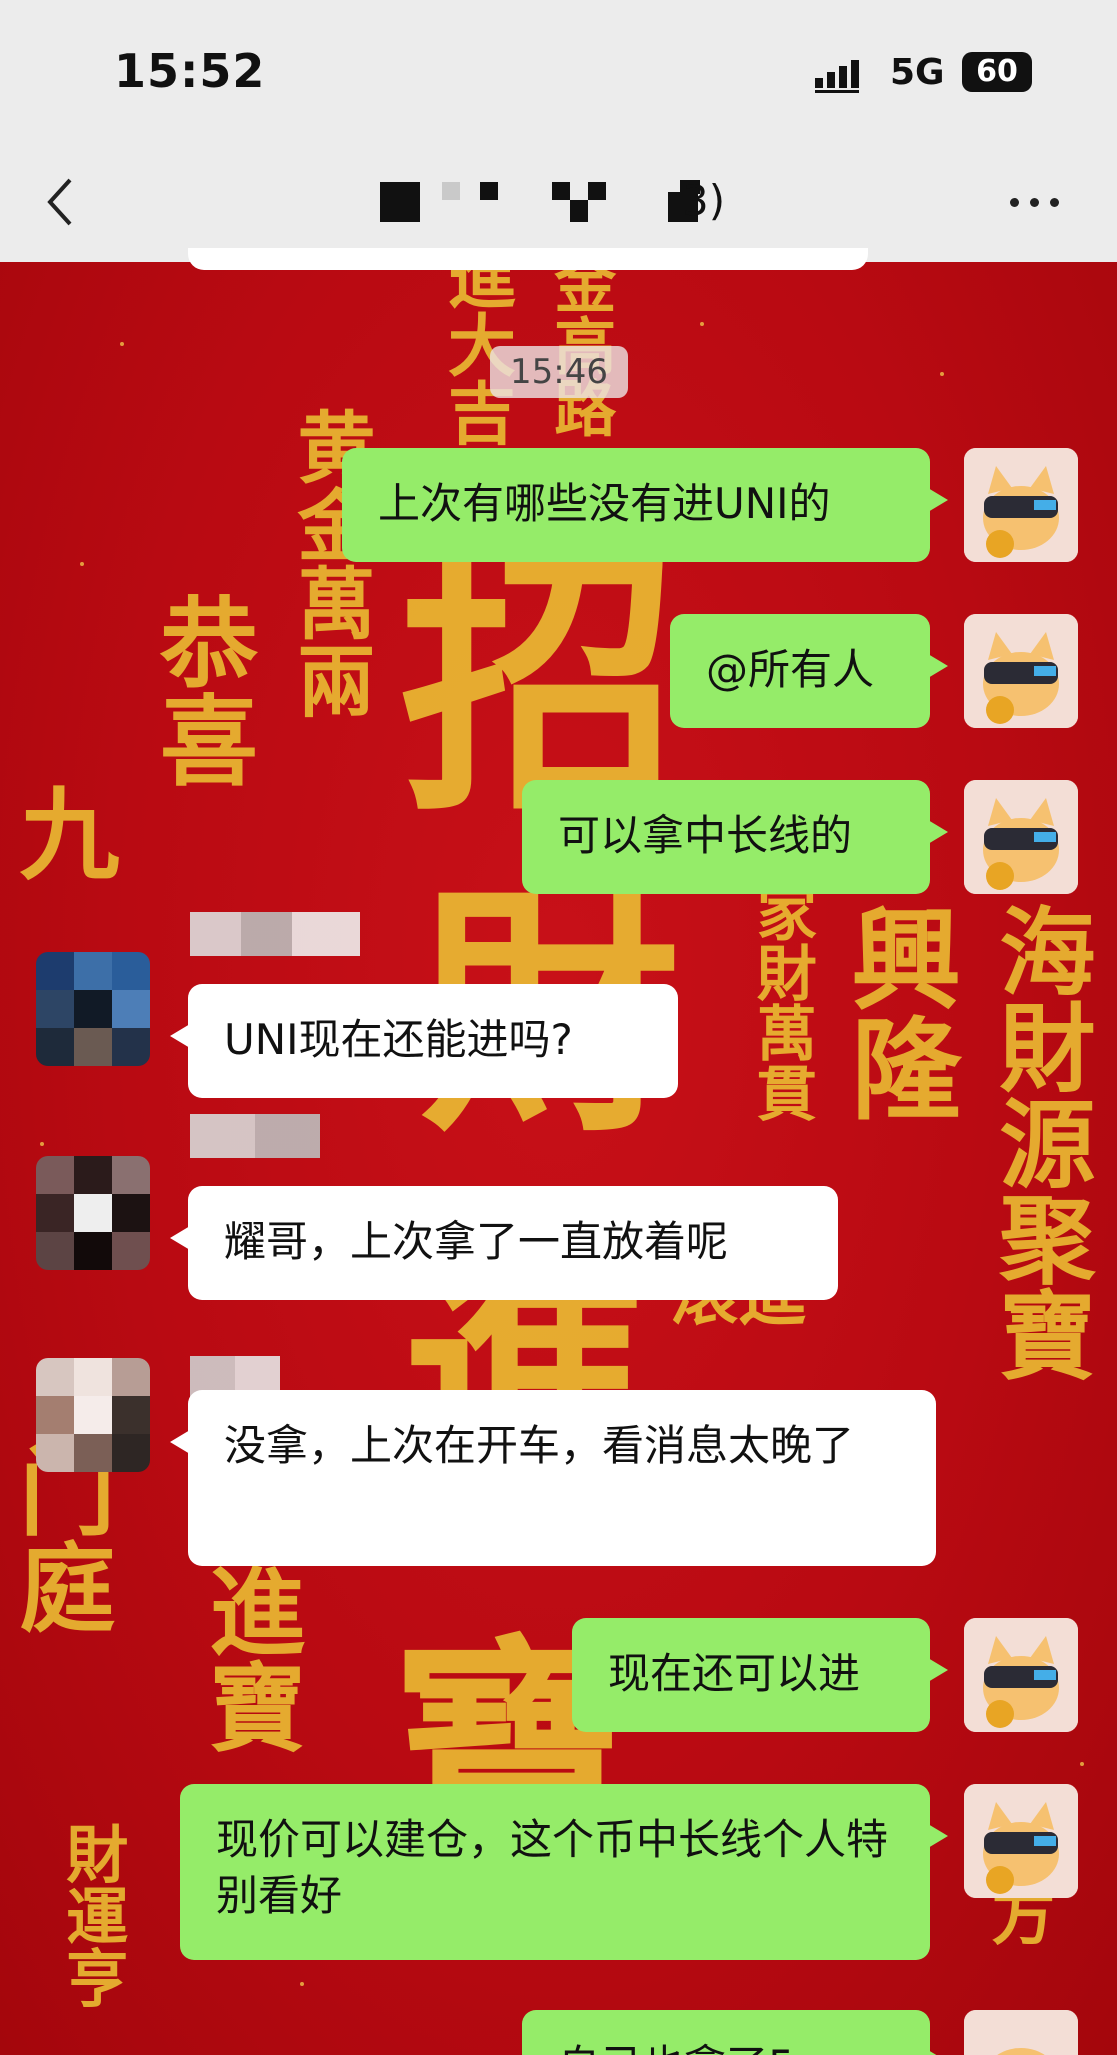 The image size is (1117, 2055). What do you see at coordinates (997, 72) in the screenshot?
I see `battery-icon: 60` at bounding box center [997, 72].